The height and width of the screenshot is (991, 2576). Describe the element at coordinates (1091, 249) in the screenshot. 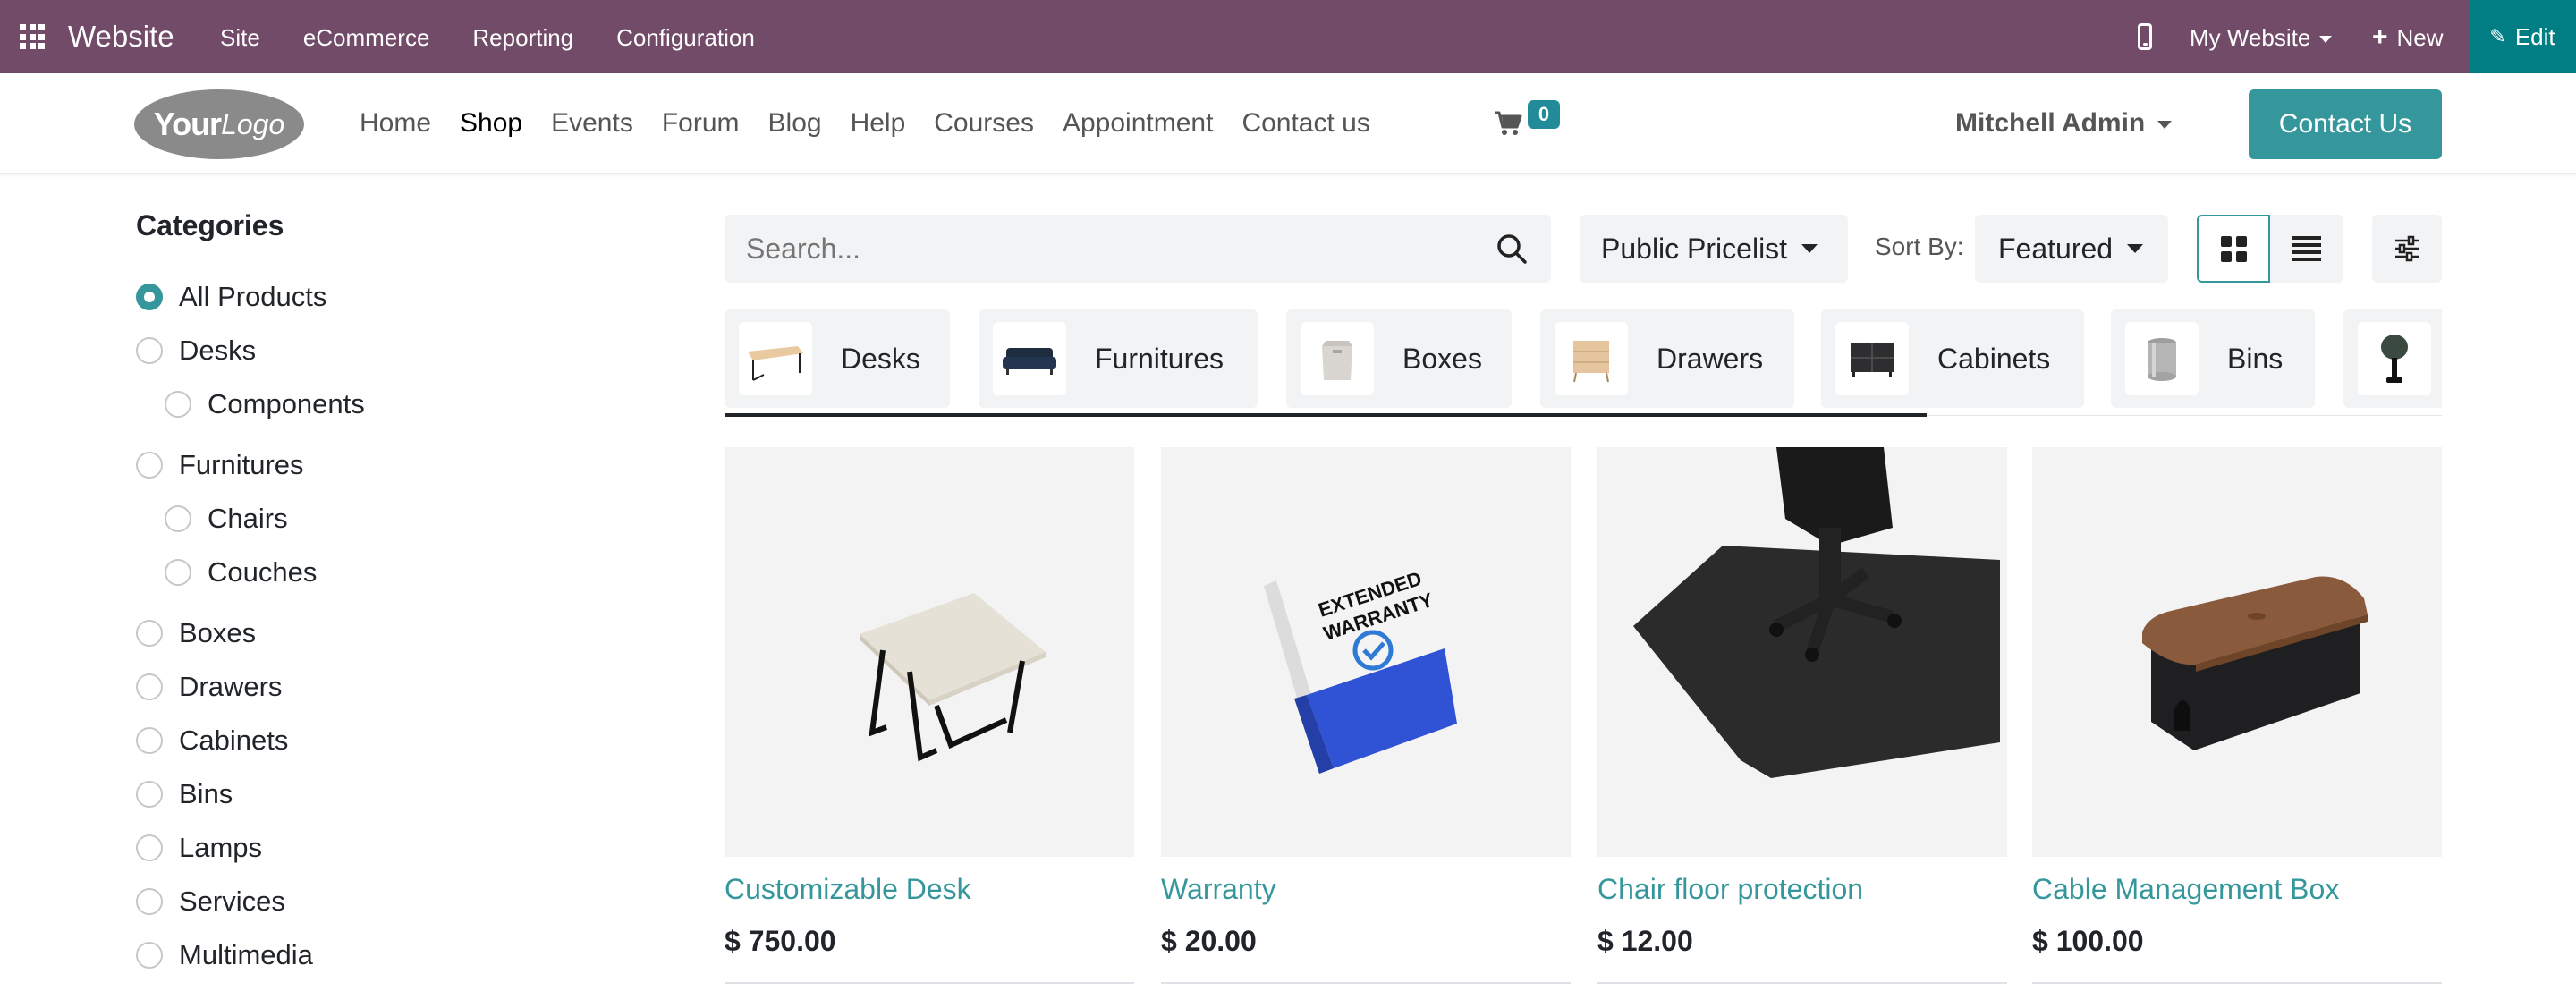

I see `search-input` at that location.